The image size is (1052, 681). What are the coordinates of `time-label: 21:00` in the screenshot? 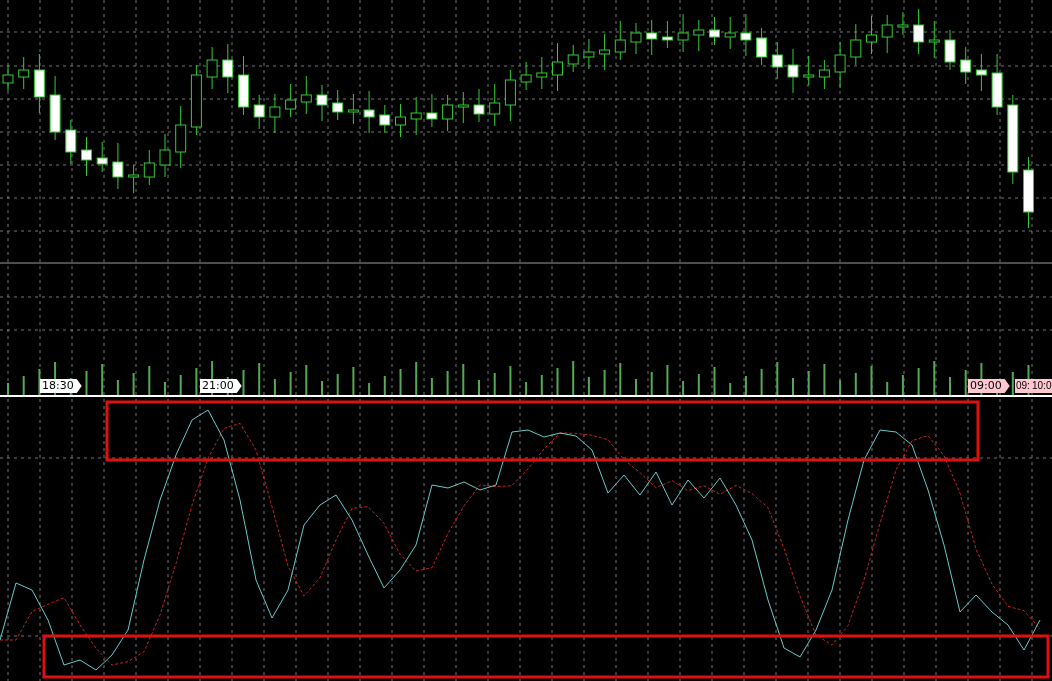 It's located at (221, 386).